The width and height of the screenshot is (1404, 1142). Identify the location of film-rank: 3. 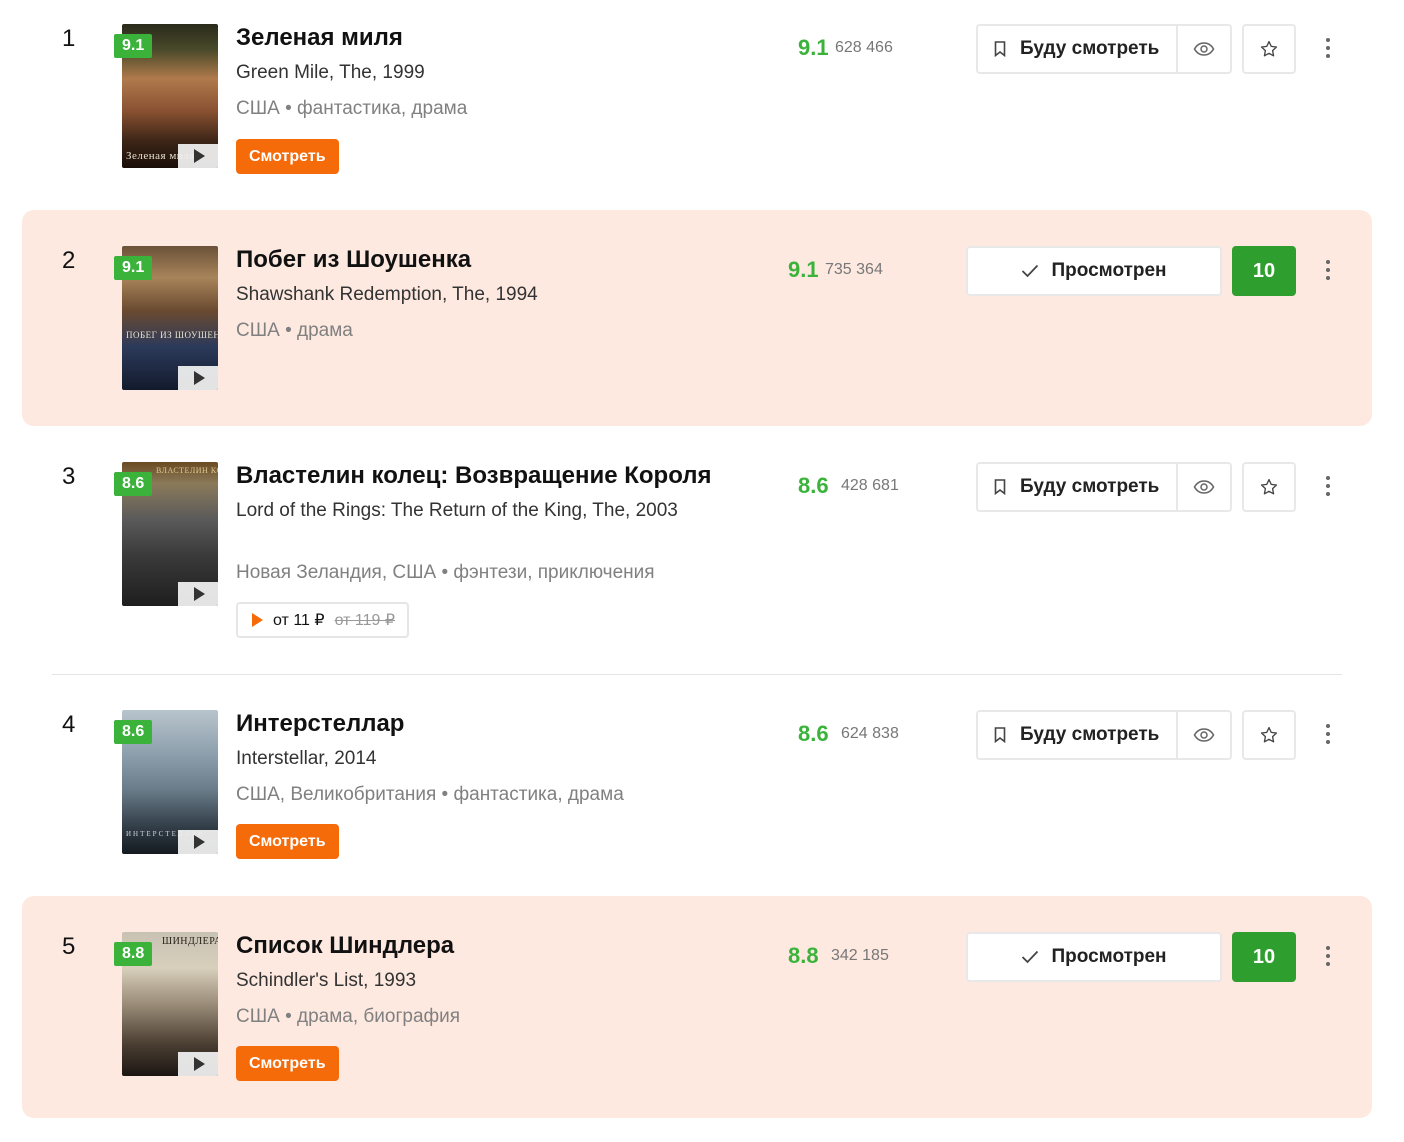
(69, 476).